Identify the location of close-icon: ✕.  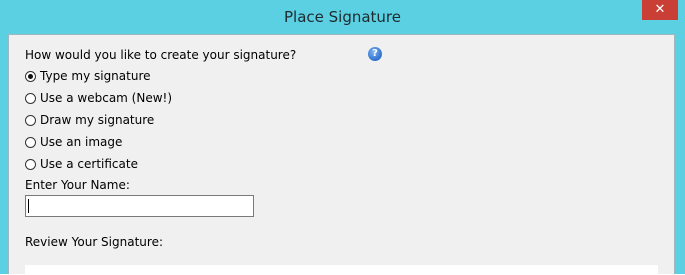
(660, 9).